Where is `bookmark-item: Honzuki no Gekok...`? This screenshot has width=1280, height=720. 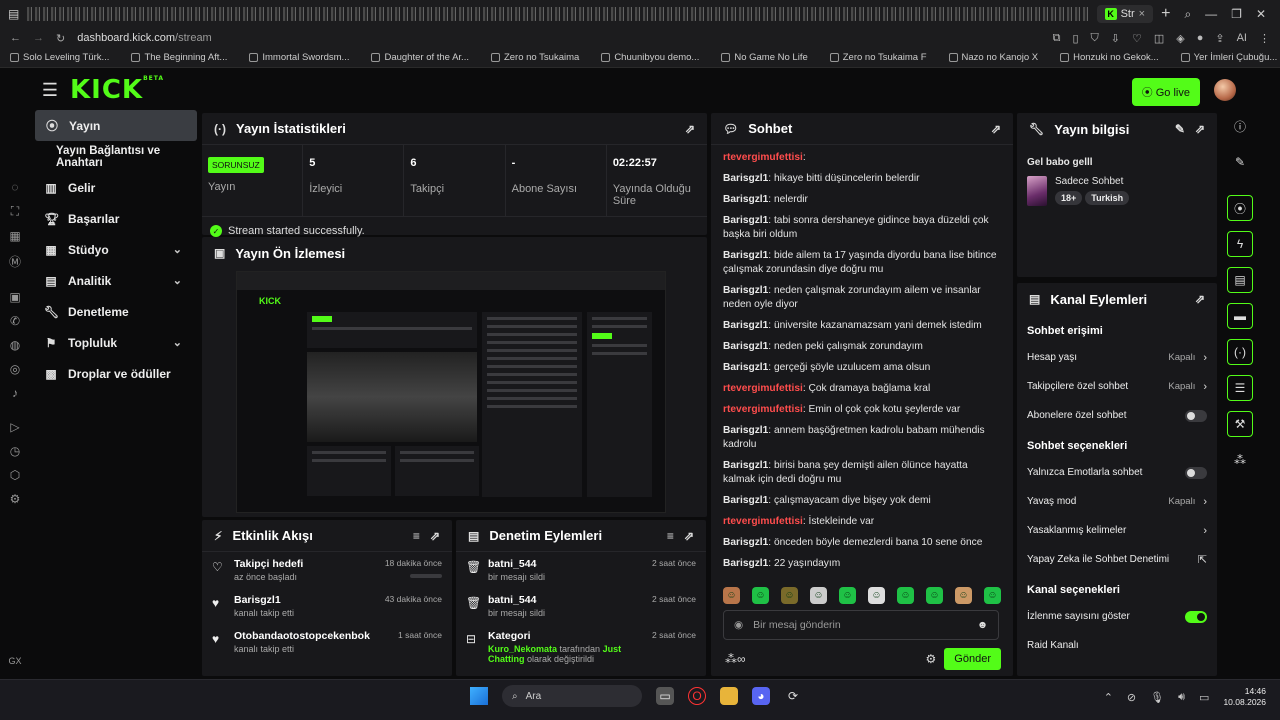 bookmark-item: Honzuki no Gekok... is located at coordinates (1109, 57).